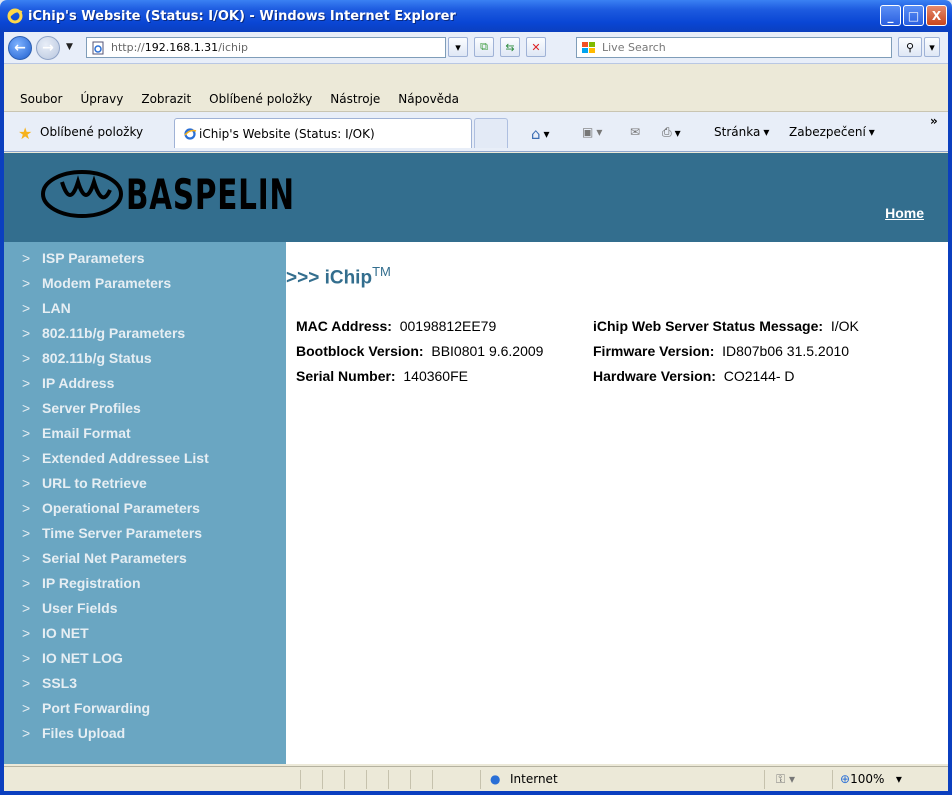  Describe the element at coordinates (266, 47) in the screenshot. I see `address-input: http://192.168.1.31/ichip` at that location.